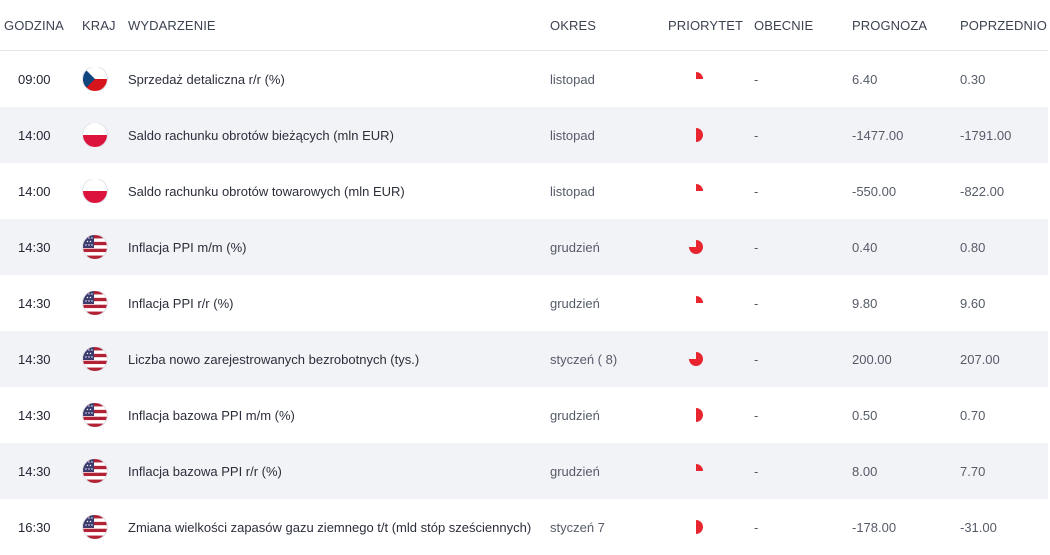 The width and height of the screenshot is (1050, 555). I want to click on event-forecast: 9.80, so click(865, 303).